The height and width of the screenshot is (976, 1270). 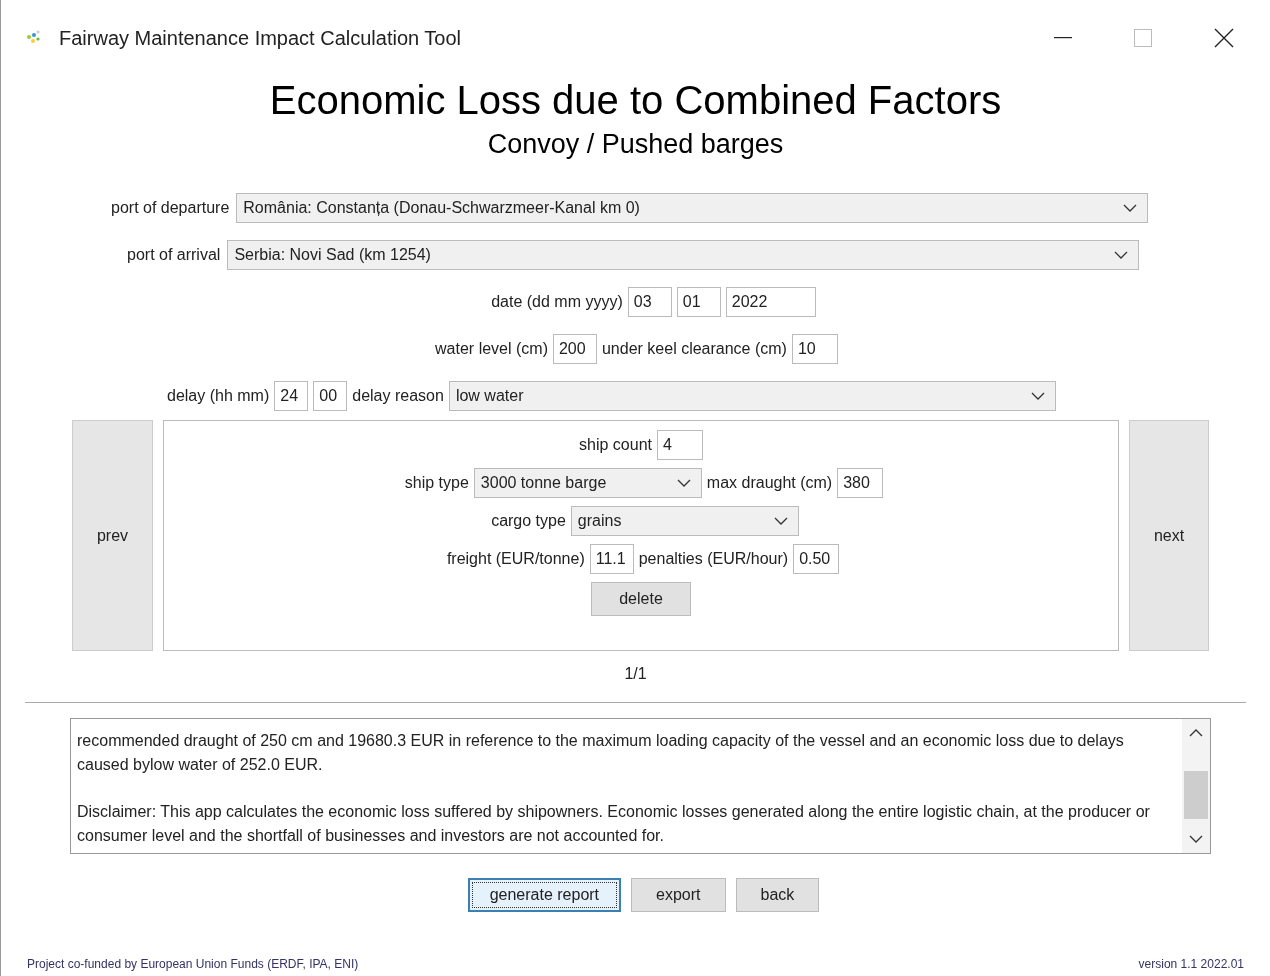 What do you see at coordinates (679, 445) in the screenshot?
I see `input-field: 4` at bounding box center [679, 445].